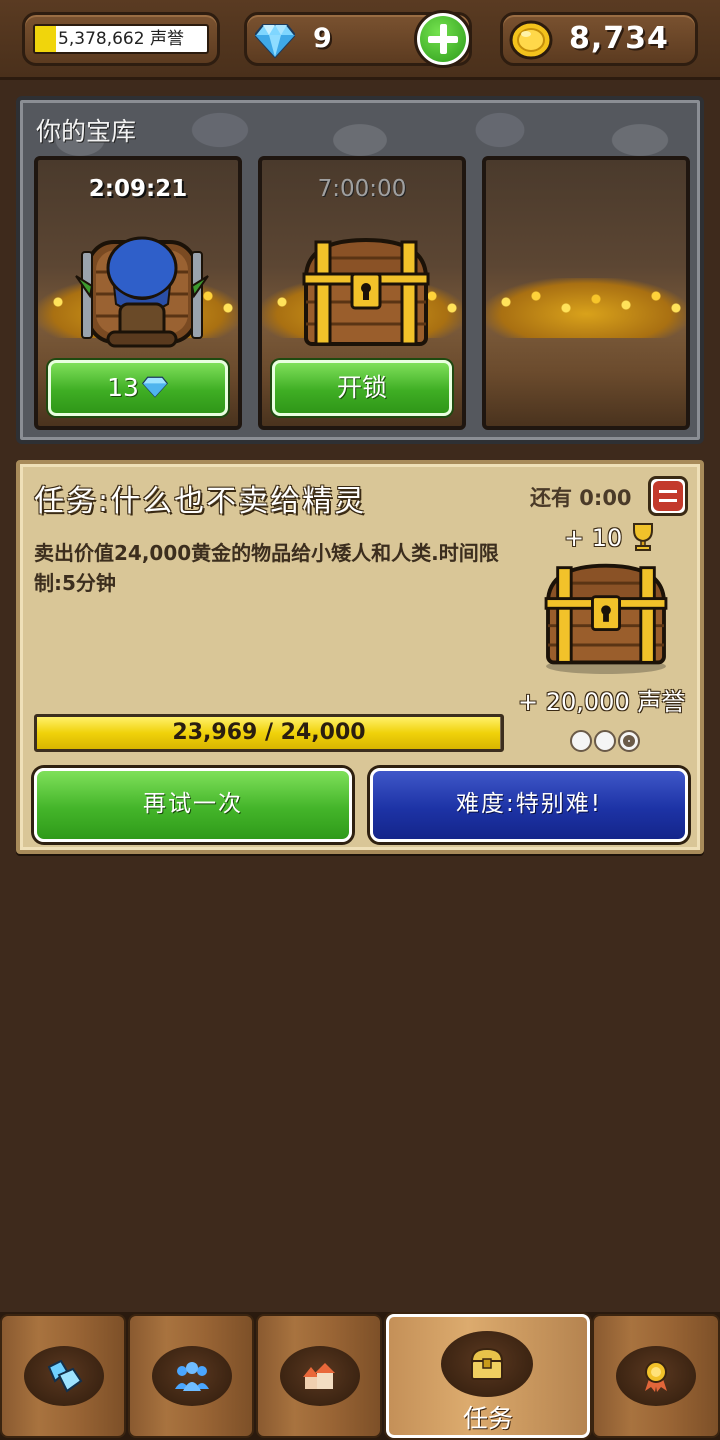 The width and height of the screenshot is (720, 1440). I want to click on buy-gems-button, so click(443, 39).